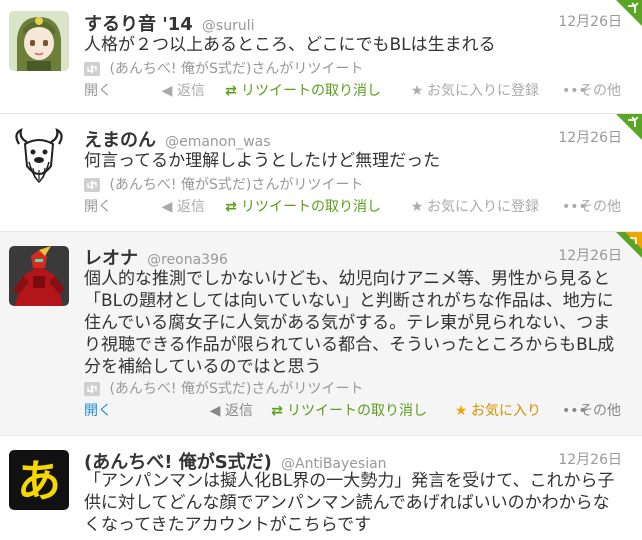 The image size is (642, 540). What do you see at coordinates (138, 24) in the screenshot?
I see `display-name: するり音 '14` at bounding box center [138, 24].